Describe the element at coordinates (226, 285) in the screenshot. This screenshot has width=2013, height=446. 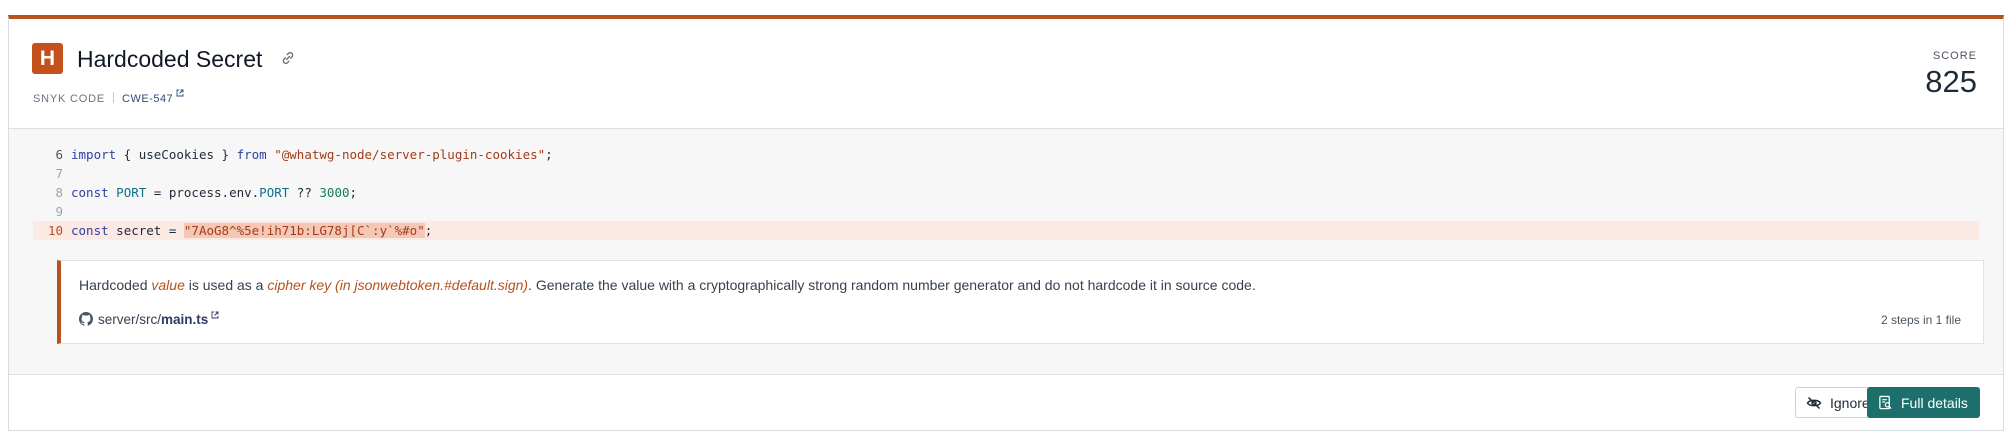
I see `message-text: is used as a` at that location.